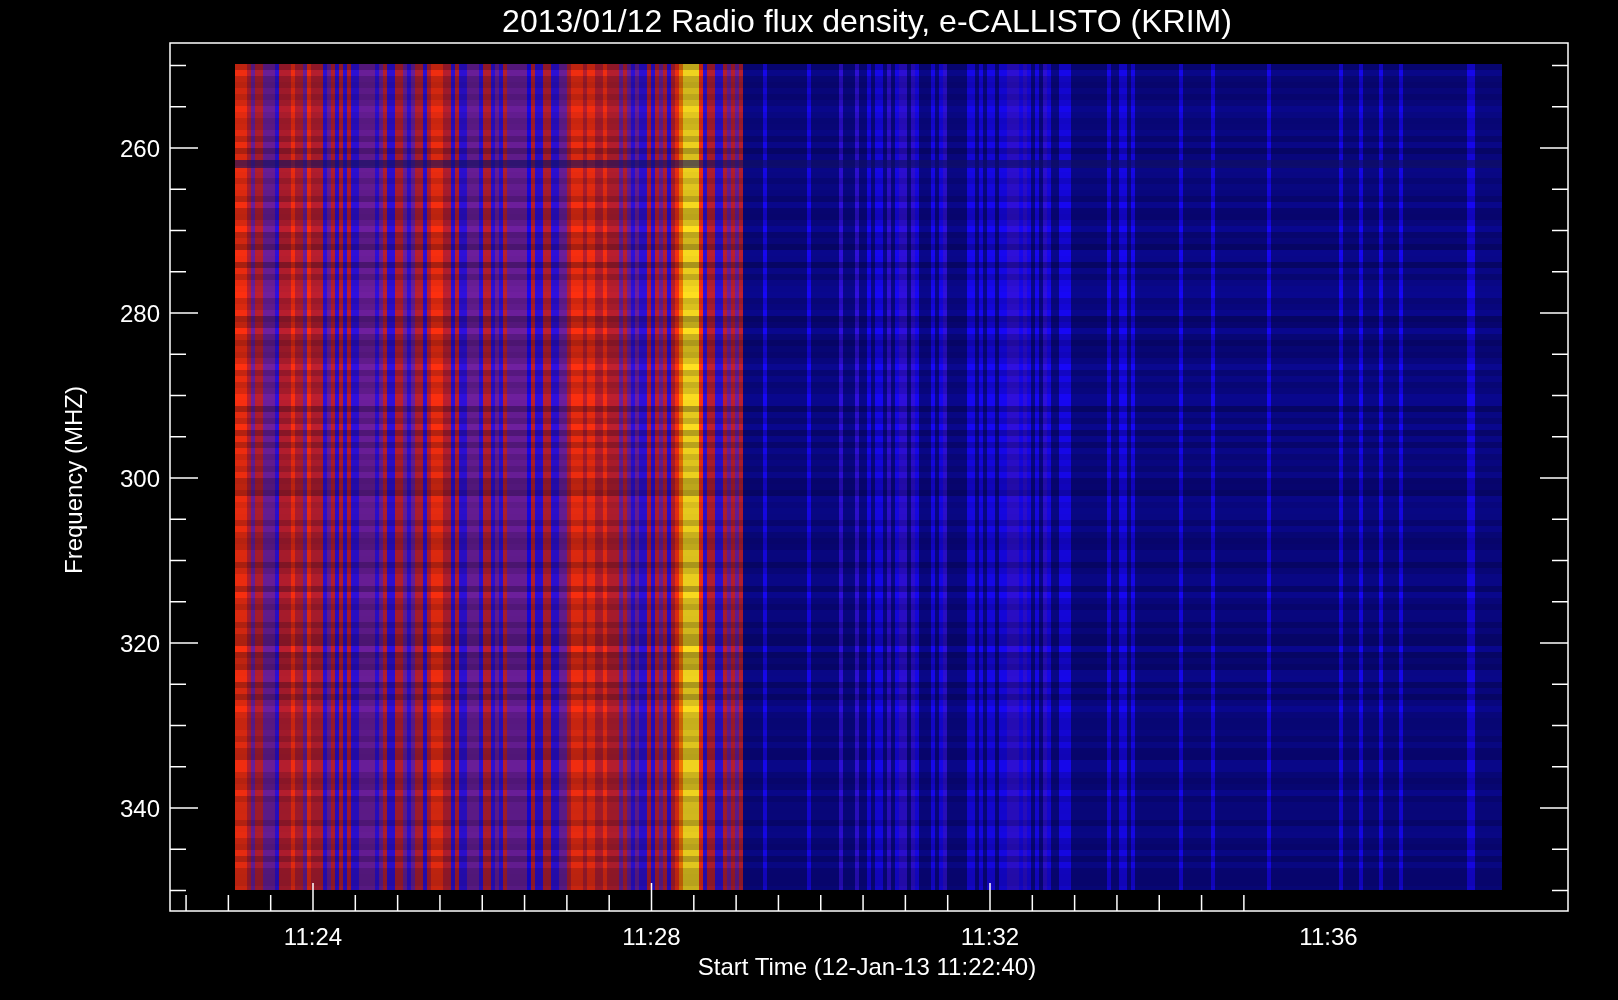  Describe the element at coordinates (867, 21) in the screenshot. I see `chart-title: 2013/01/12 Radio flux density, e-CALLISTO (KRIM)` at that location.